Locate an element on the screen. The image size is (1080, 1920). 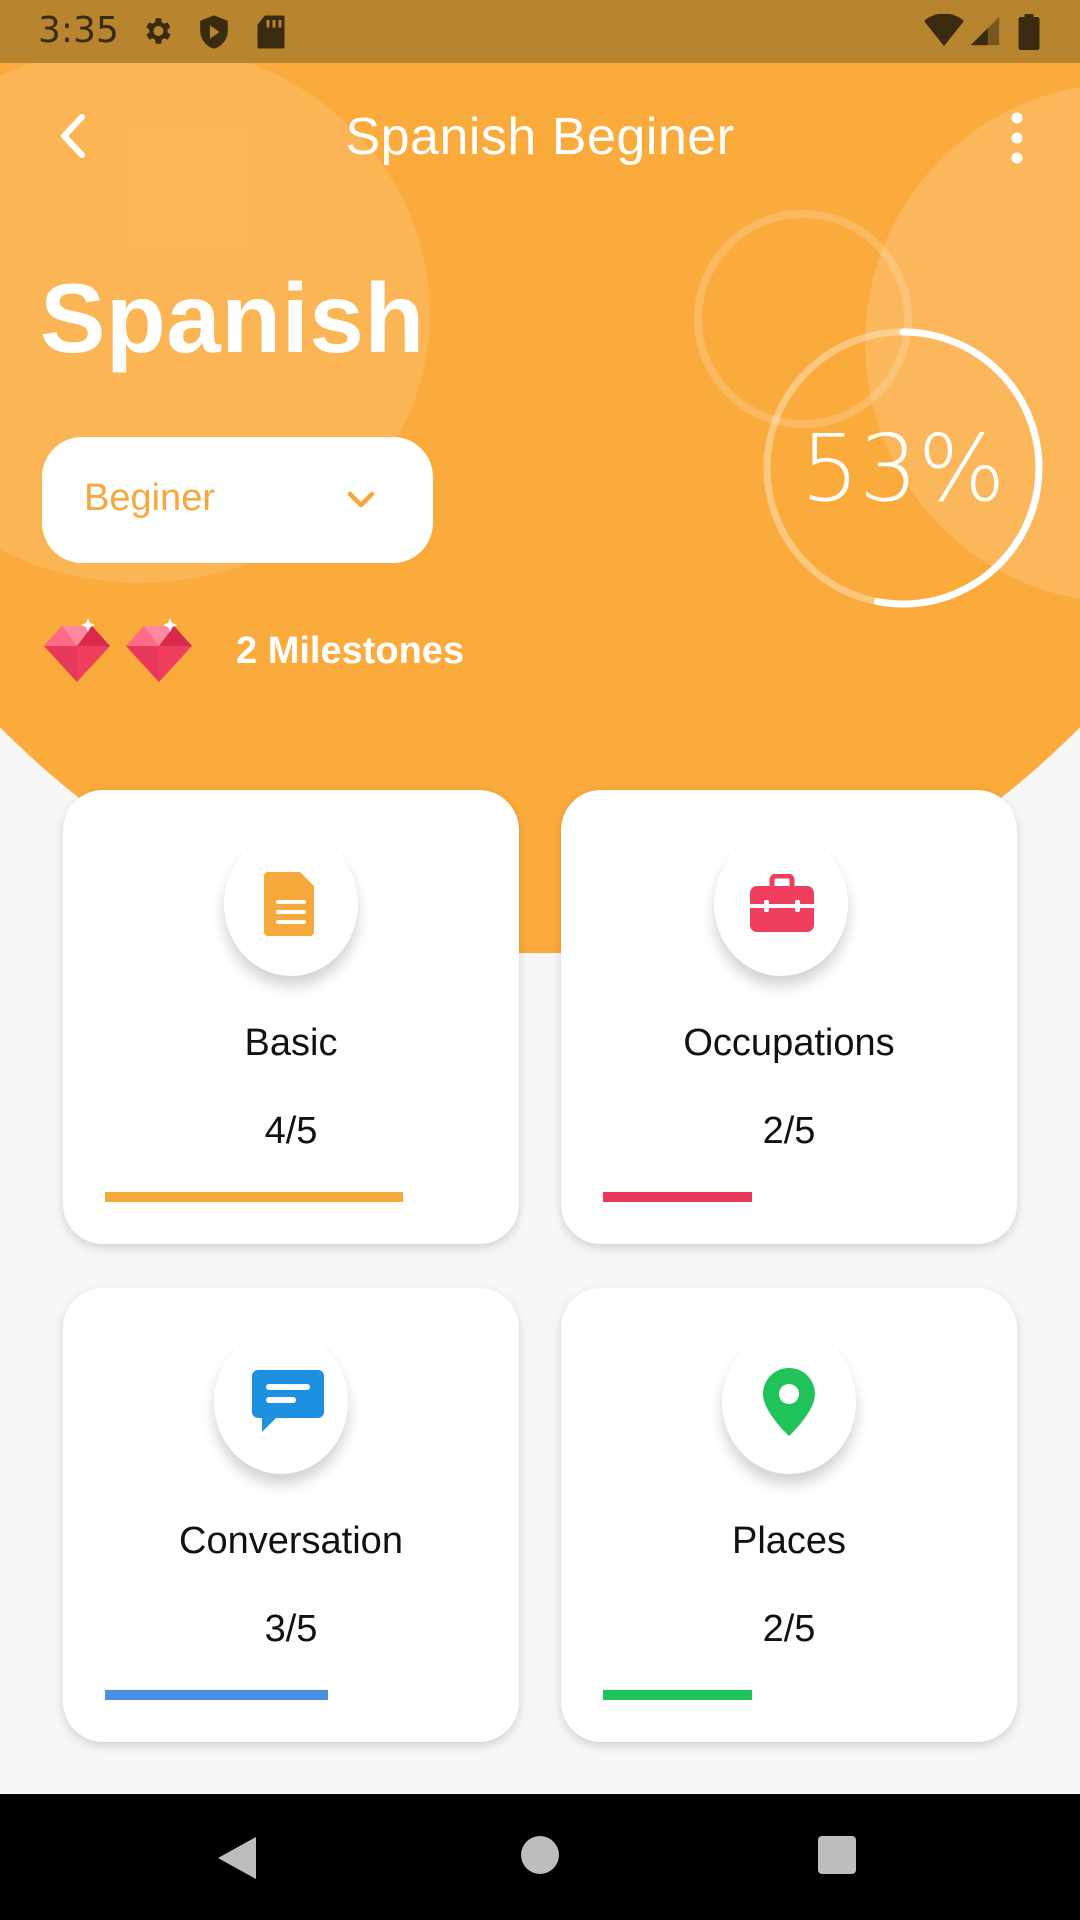
system-nav-bar is located at coordinates (540, 1857).